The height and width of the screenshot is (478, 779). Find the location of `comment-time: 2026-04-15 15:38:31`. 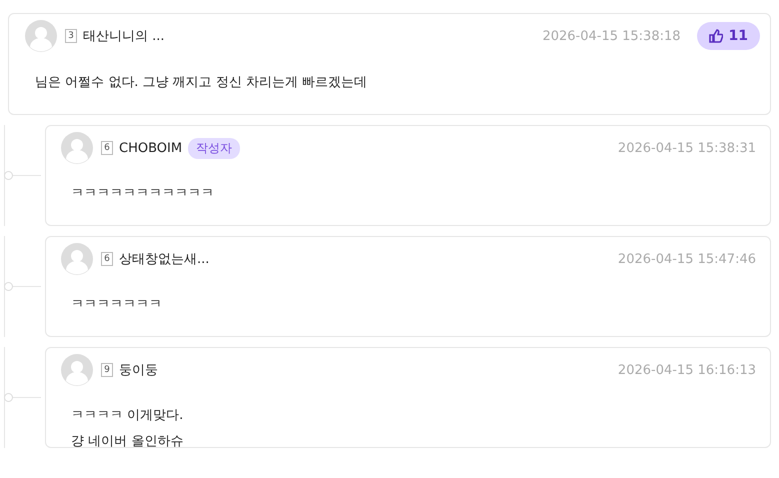

comment-time: 2026-04-15 15:38:31 is located at coordinates (687, 148).